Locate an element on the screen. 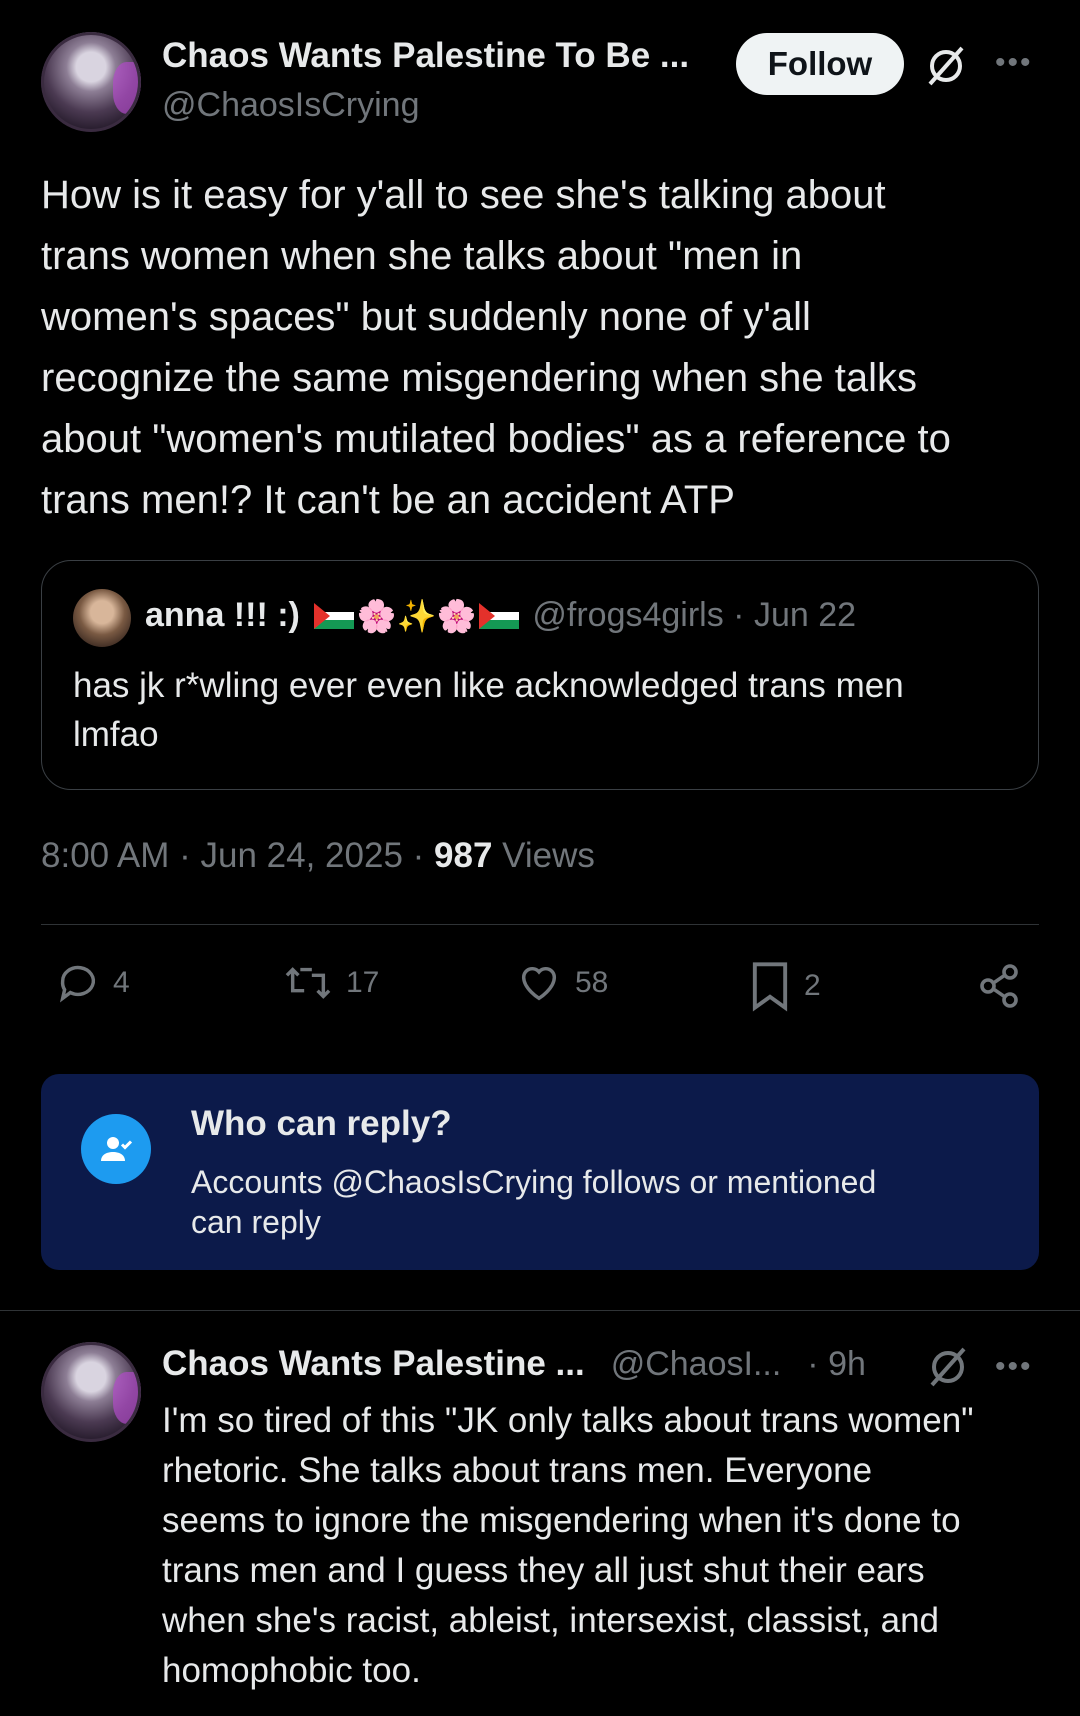 This screenshot has height=1716, width=1080. views-count: 987 is located at coordinates (463, 855).